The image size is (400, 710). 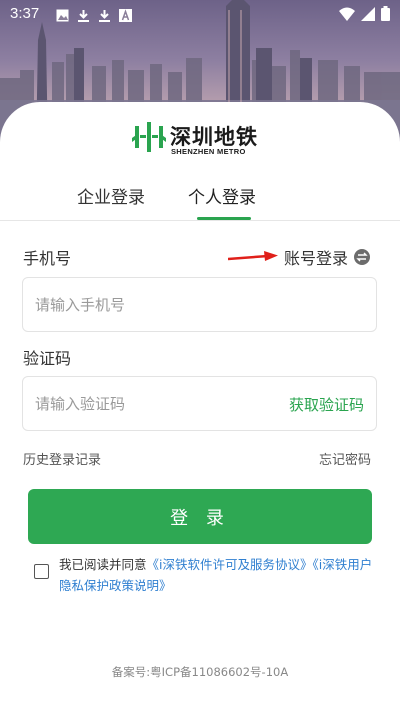 I want to click on logo-name-en: SHENZHEN METRO, so click(x=208, y=151).